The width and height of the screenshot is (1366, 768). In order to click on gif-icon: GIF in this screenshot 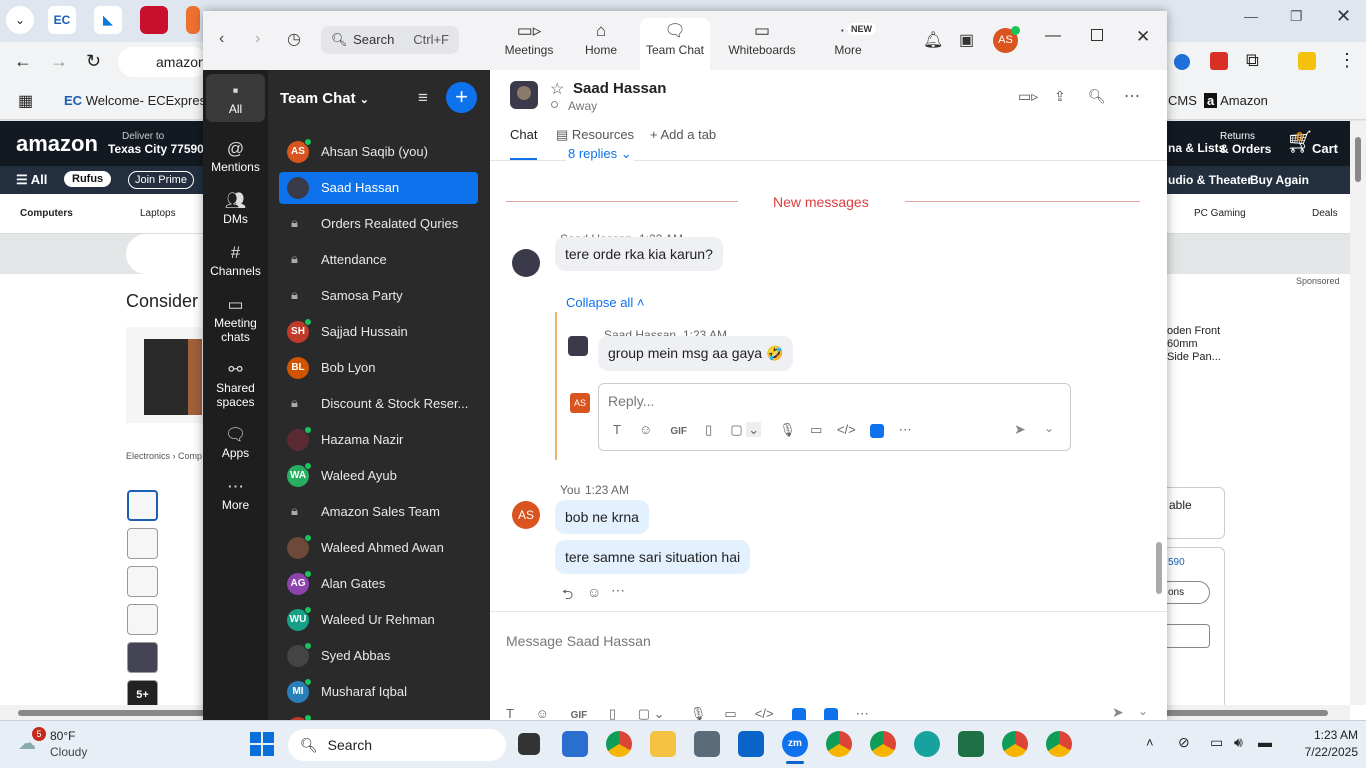, I will do `click(678, 431)`.